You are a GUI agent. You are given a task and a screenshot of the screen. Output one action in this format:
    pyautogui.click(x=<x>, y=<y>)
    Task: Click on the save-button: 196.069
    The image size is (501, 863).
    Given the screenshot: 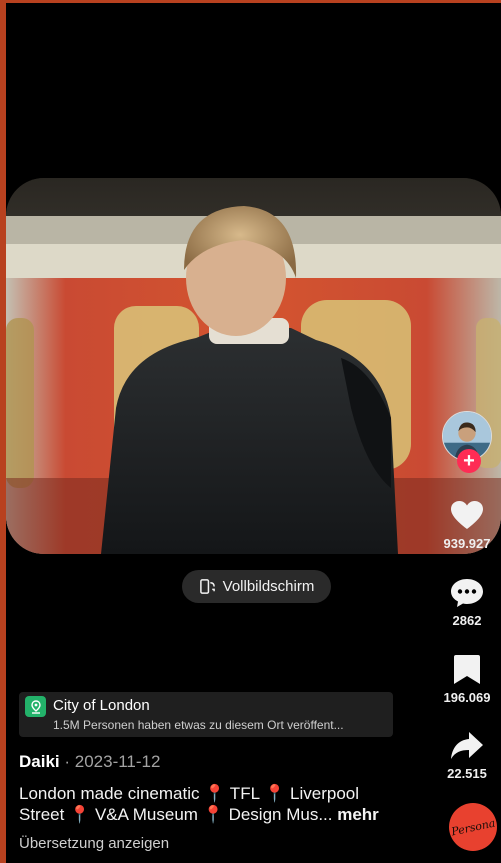 What is the action you would take?
    pyautogui.click(x=467, y=678)
    